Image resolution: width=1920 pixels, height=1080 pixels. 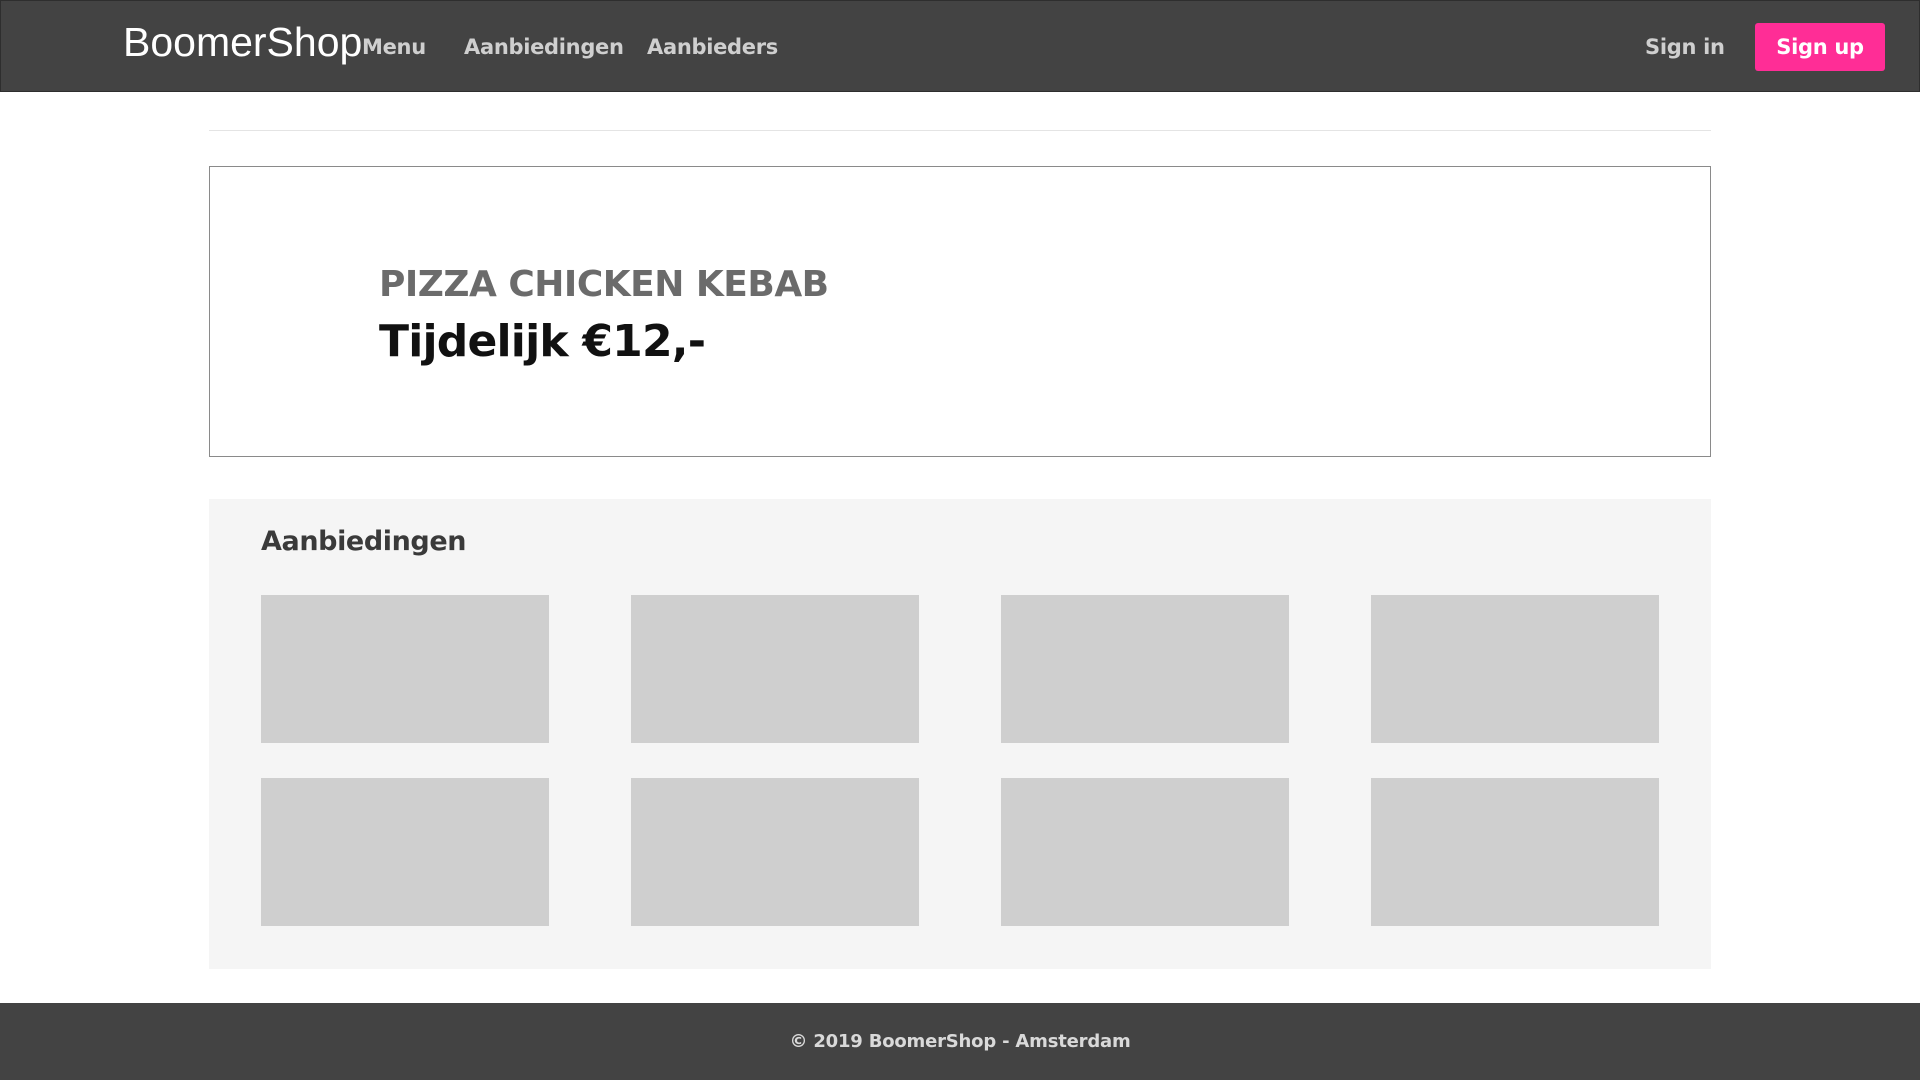 What do you see at coordinates (364, 541) in the screenshot?
I see `offers-heading: Aanbiedingen` at bounding box center [364, 541].